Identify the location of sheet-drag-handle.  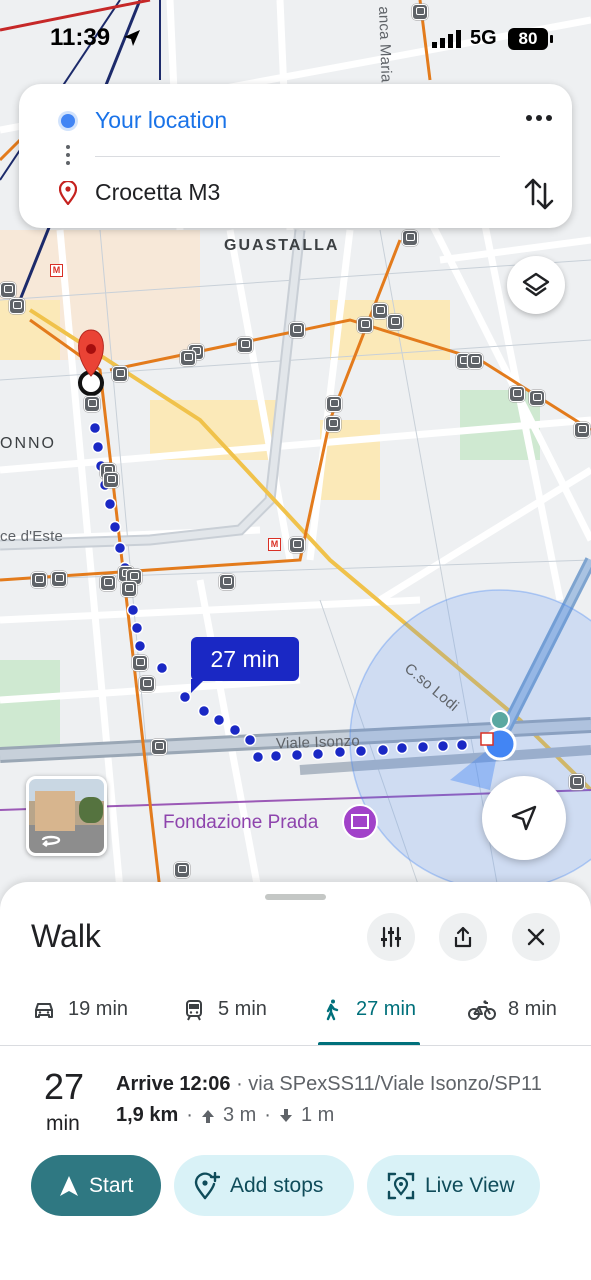
(295, 897).